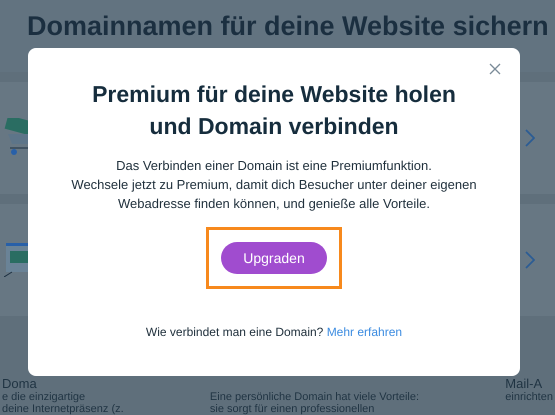  I want to click on feature-text: sie sorgt für einen professionellen, so click(293, 409).